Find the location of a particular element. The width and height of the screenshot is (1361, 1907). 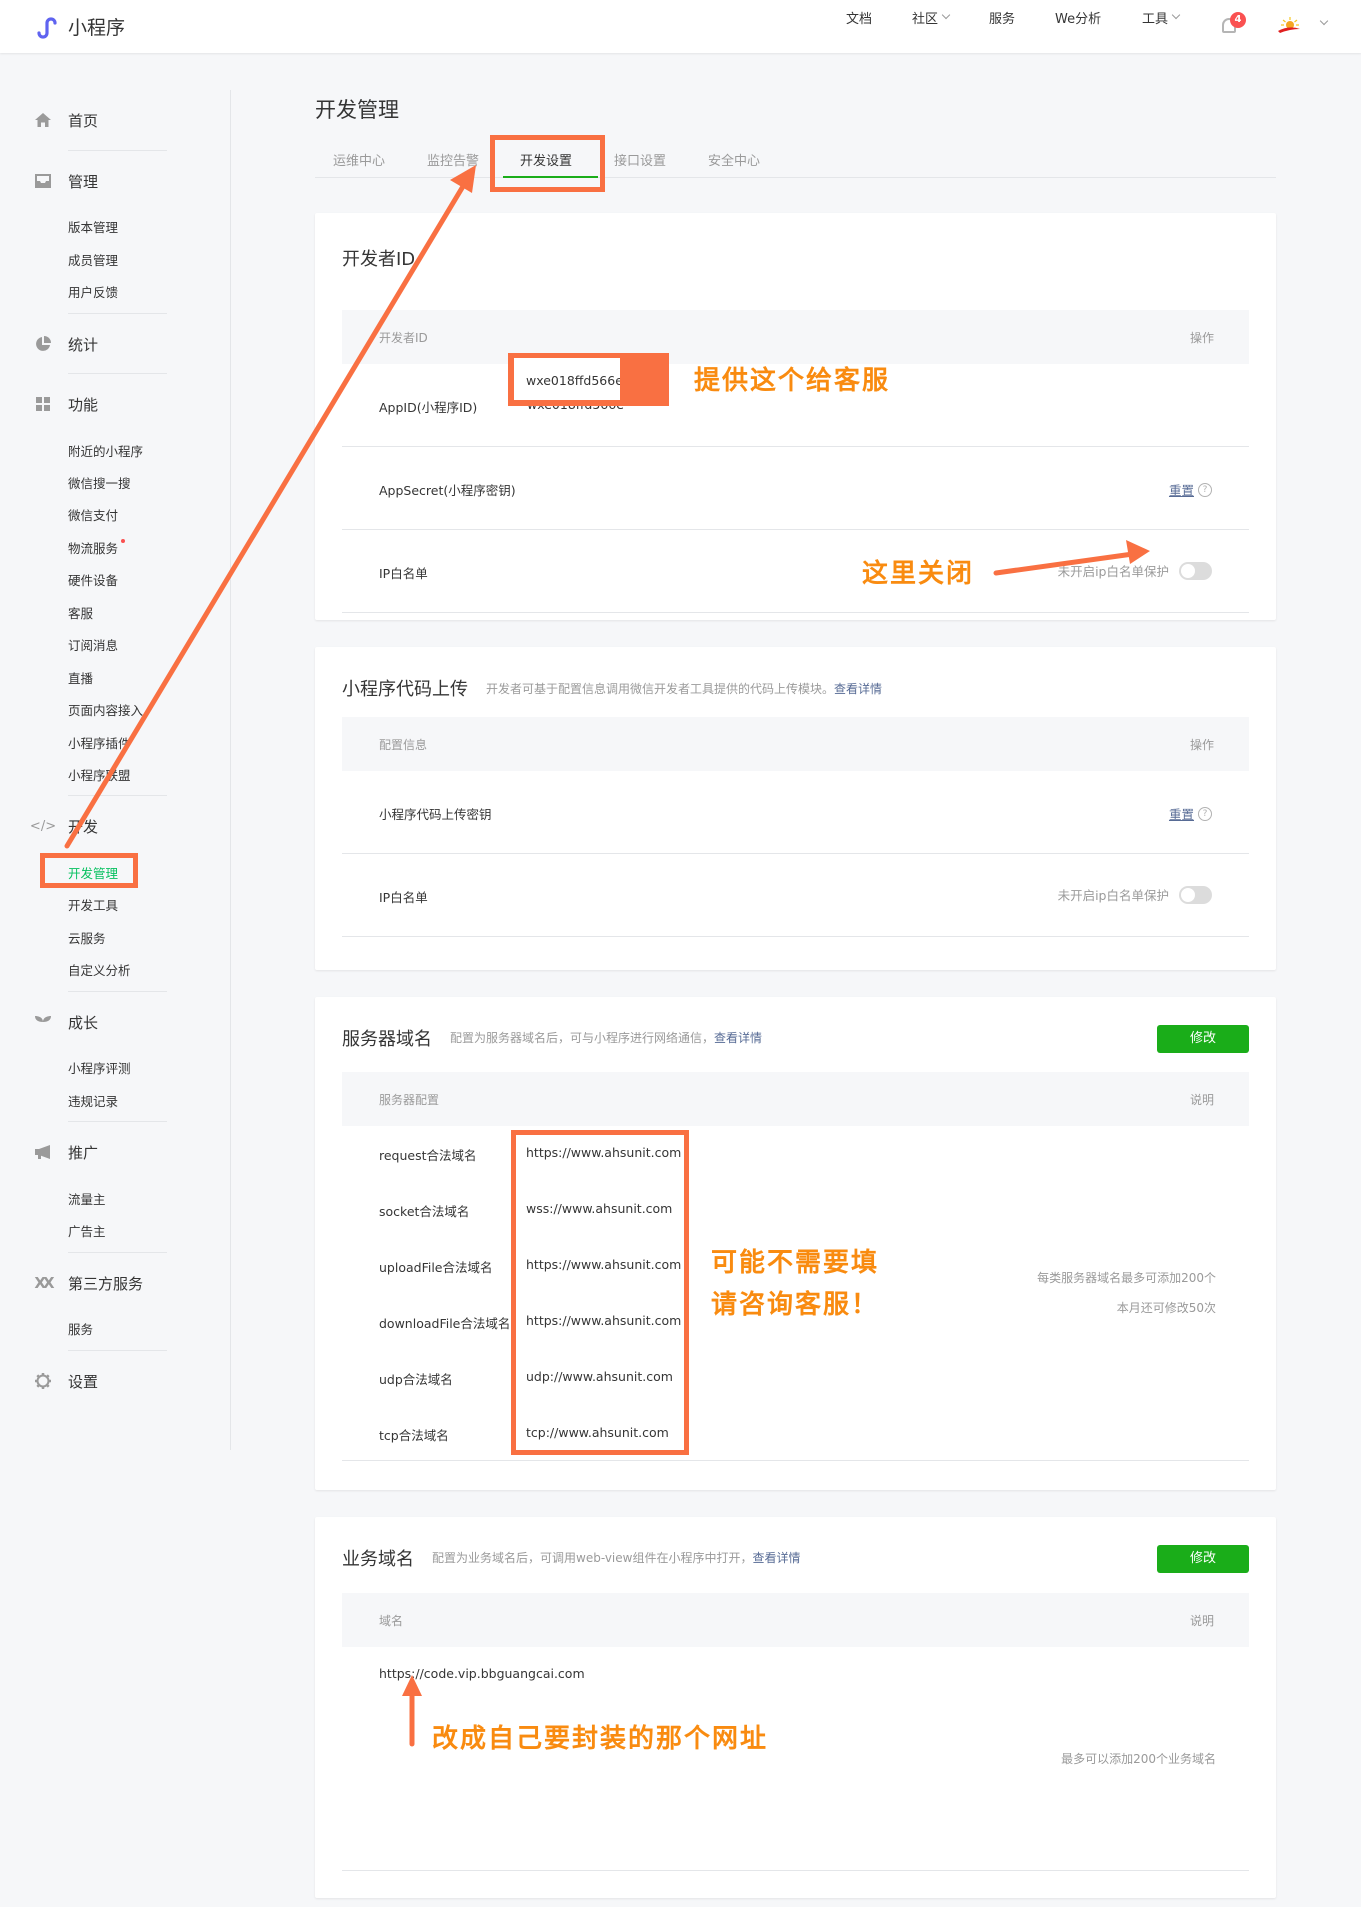

upload-key-label: 小程序代码上传密钥 is located at coordinates (435, 814).